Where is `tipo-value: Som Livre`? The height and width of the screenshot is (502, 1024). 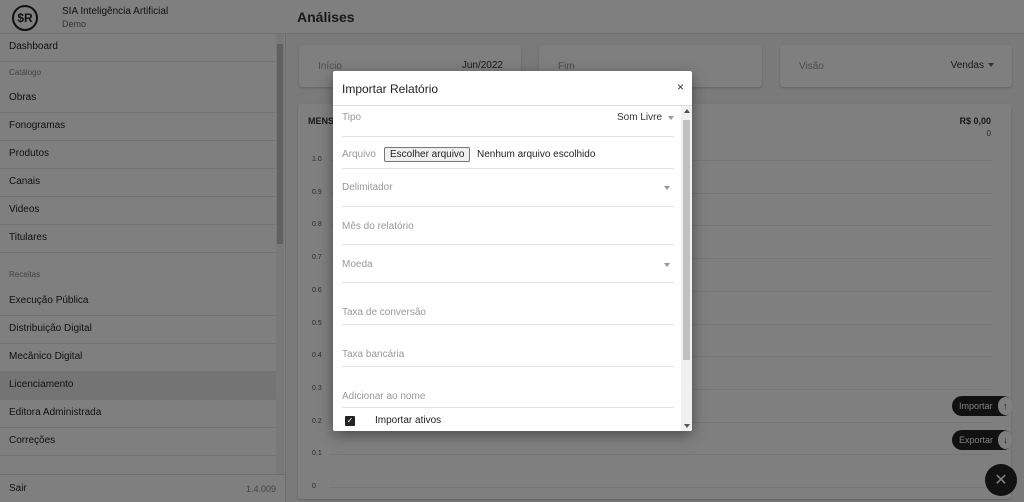 tipo-value: Som Livre is located at coordinates (639, 117).